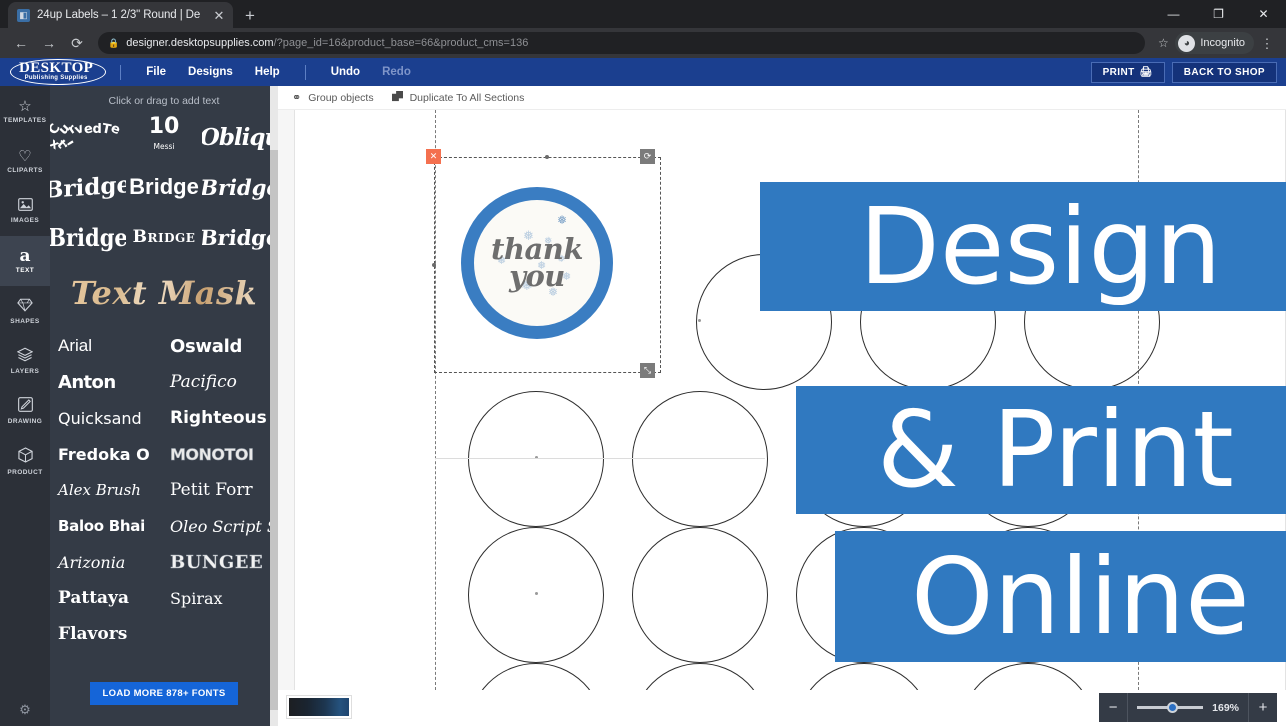 This screenshot has height=726, width=1286. I want to click on menu-designs: Designs, so click(210, 72).